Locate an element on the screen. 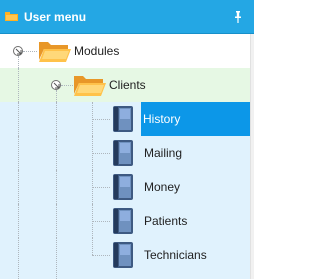  tree-item-label: Money is located at coordinates (162, 187).